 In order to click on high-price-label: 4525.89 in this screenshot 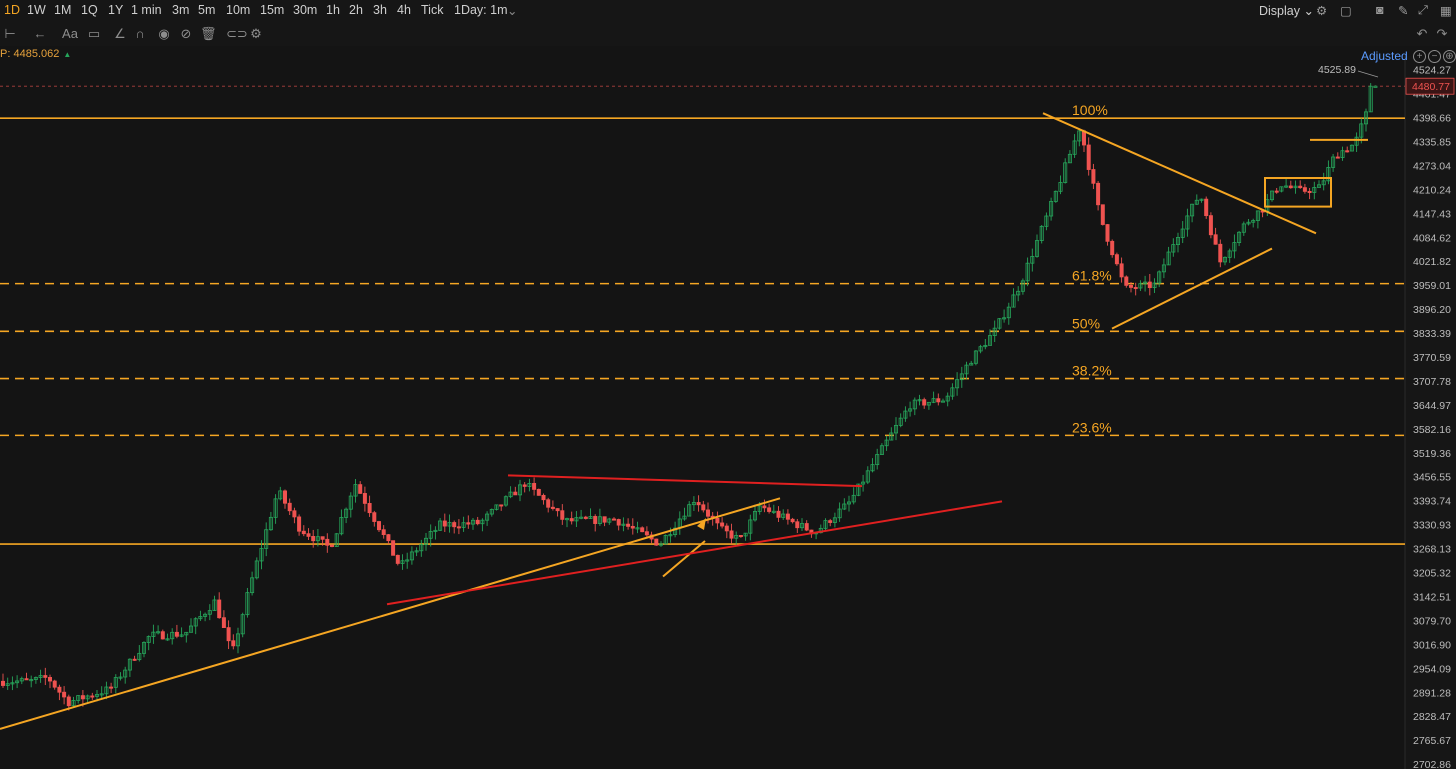, I will do `click(1337, 70)`.